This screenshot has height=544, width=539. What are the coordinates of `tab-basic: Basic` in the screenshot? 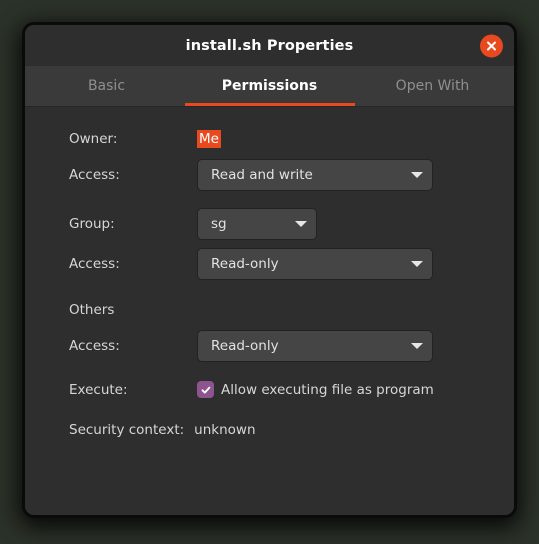 It's located at (106, 86).